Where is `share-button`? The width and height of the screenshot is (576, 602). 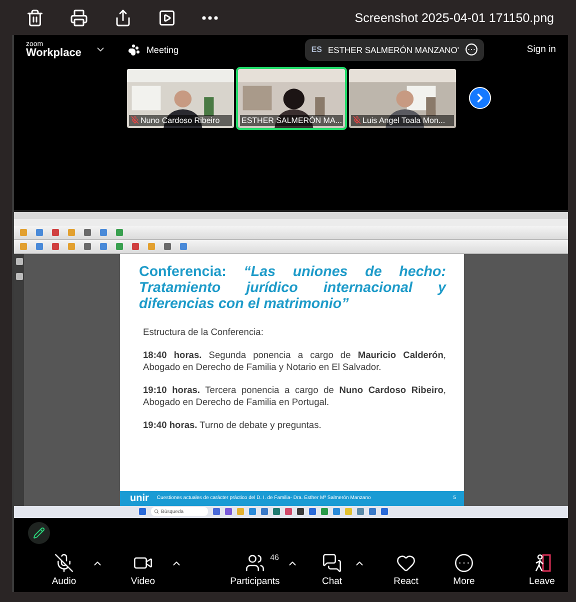 share-button is located at coordinates (123, 17).